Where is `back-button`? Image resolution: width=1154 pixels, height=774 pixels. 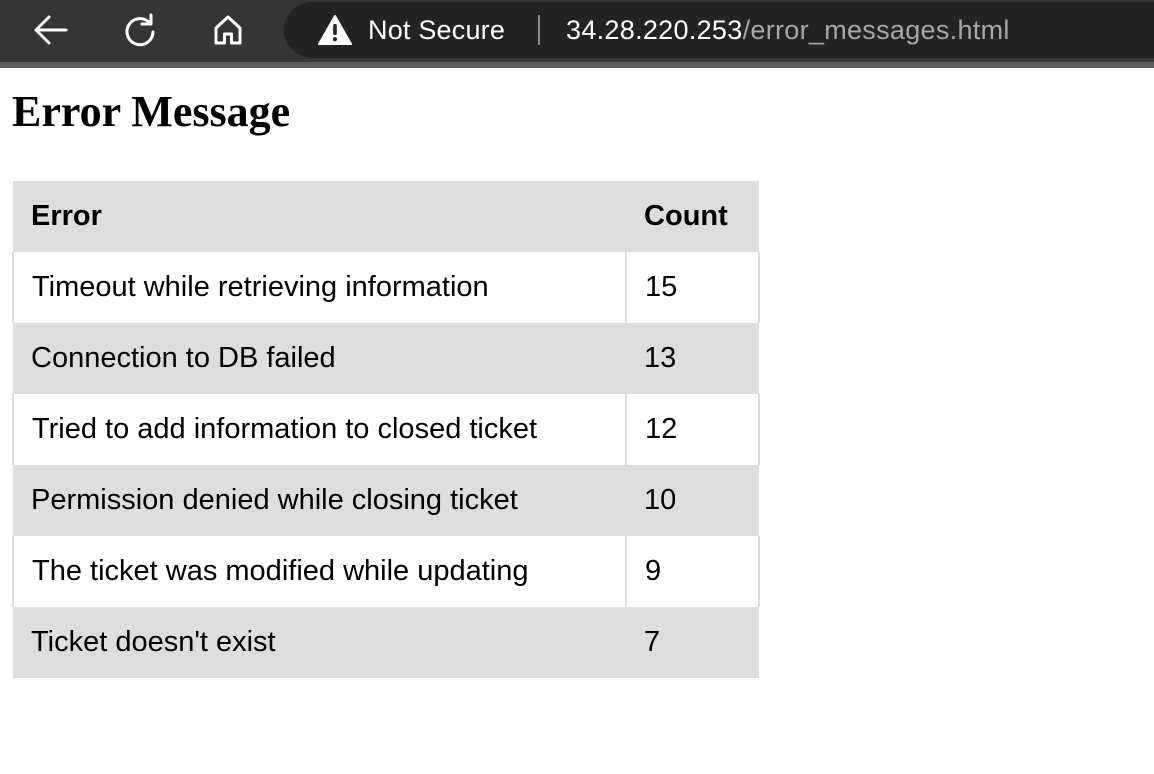 back-button is located at coordinates (51, 30).